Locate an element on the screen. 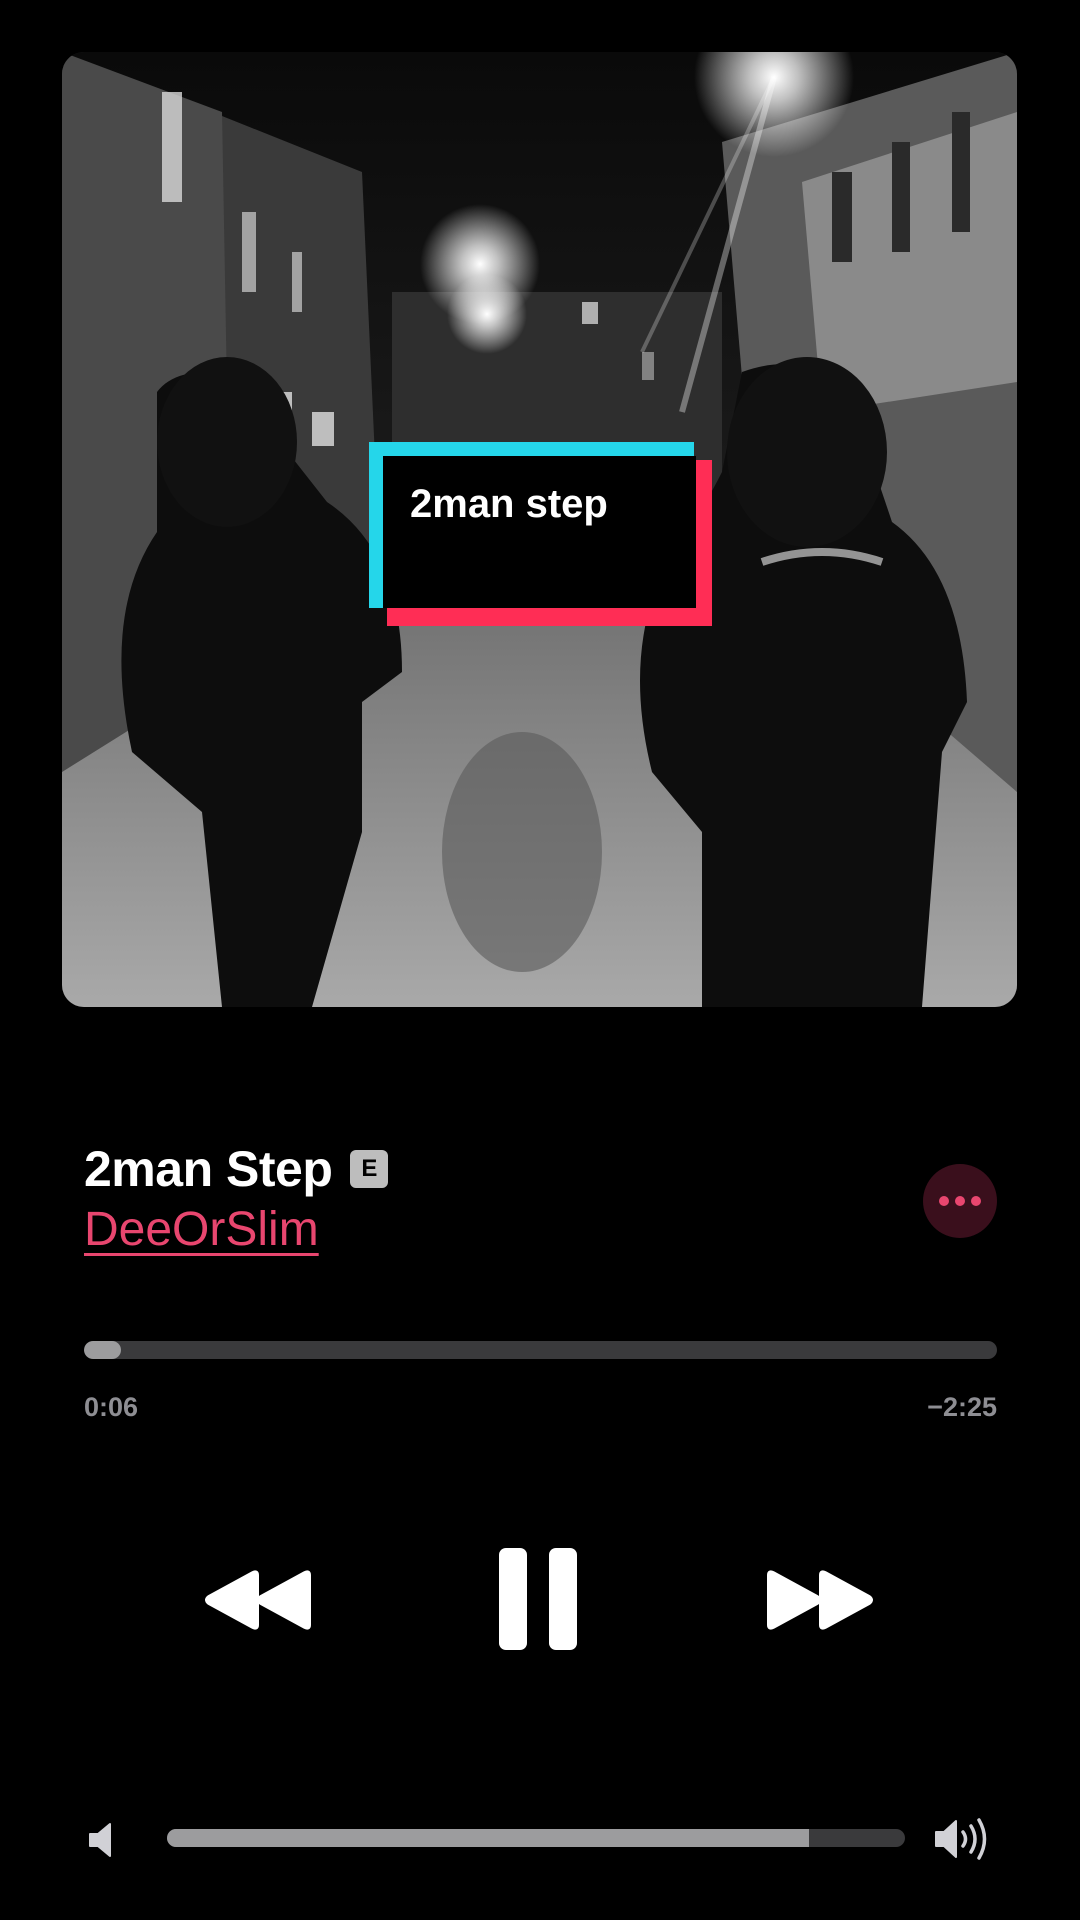 The image size is (1080, 1920). speaker-high-icon is located at coordinates (961, 1839).